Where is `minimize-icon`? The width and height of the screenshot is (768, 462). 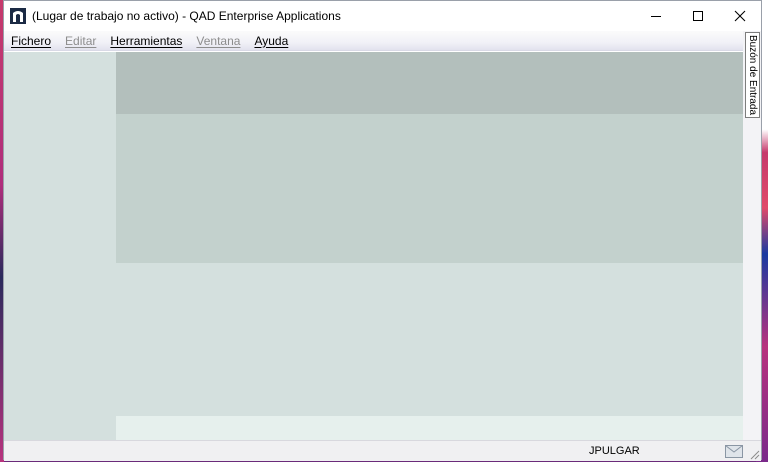
minimize-icon is located at coordinates (656, 16).